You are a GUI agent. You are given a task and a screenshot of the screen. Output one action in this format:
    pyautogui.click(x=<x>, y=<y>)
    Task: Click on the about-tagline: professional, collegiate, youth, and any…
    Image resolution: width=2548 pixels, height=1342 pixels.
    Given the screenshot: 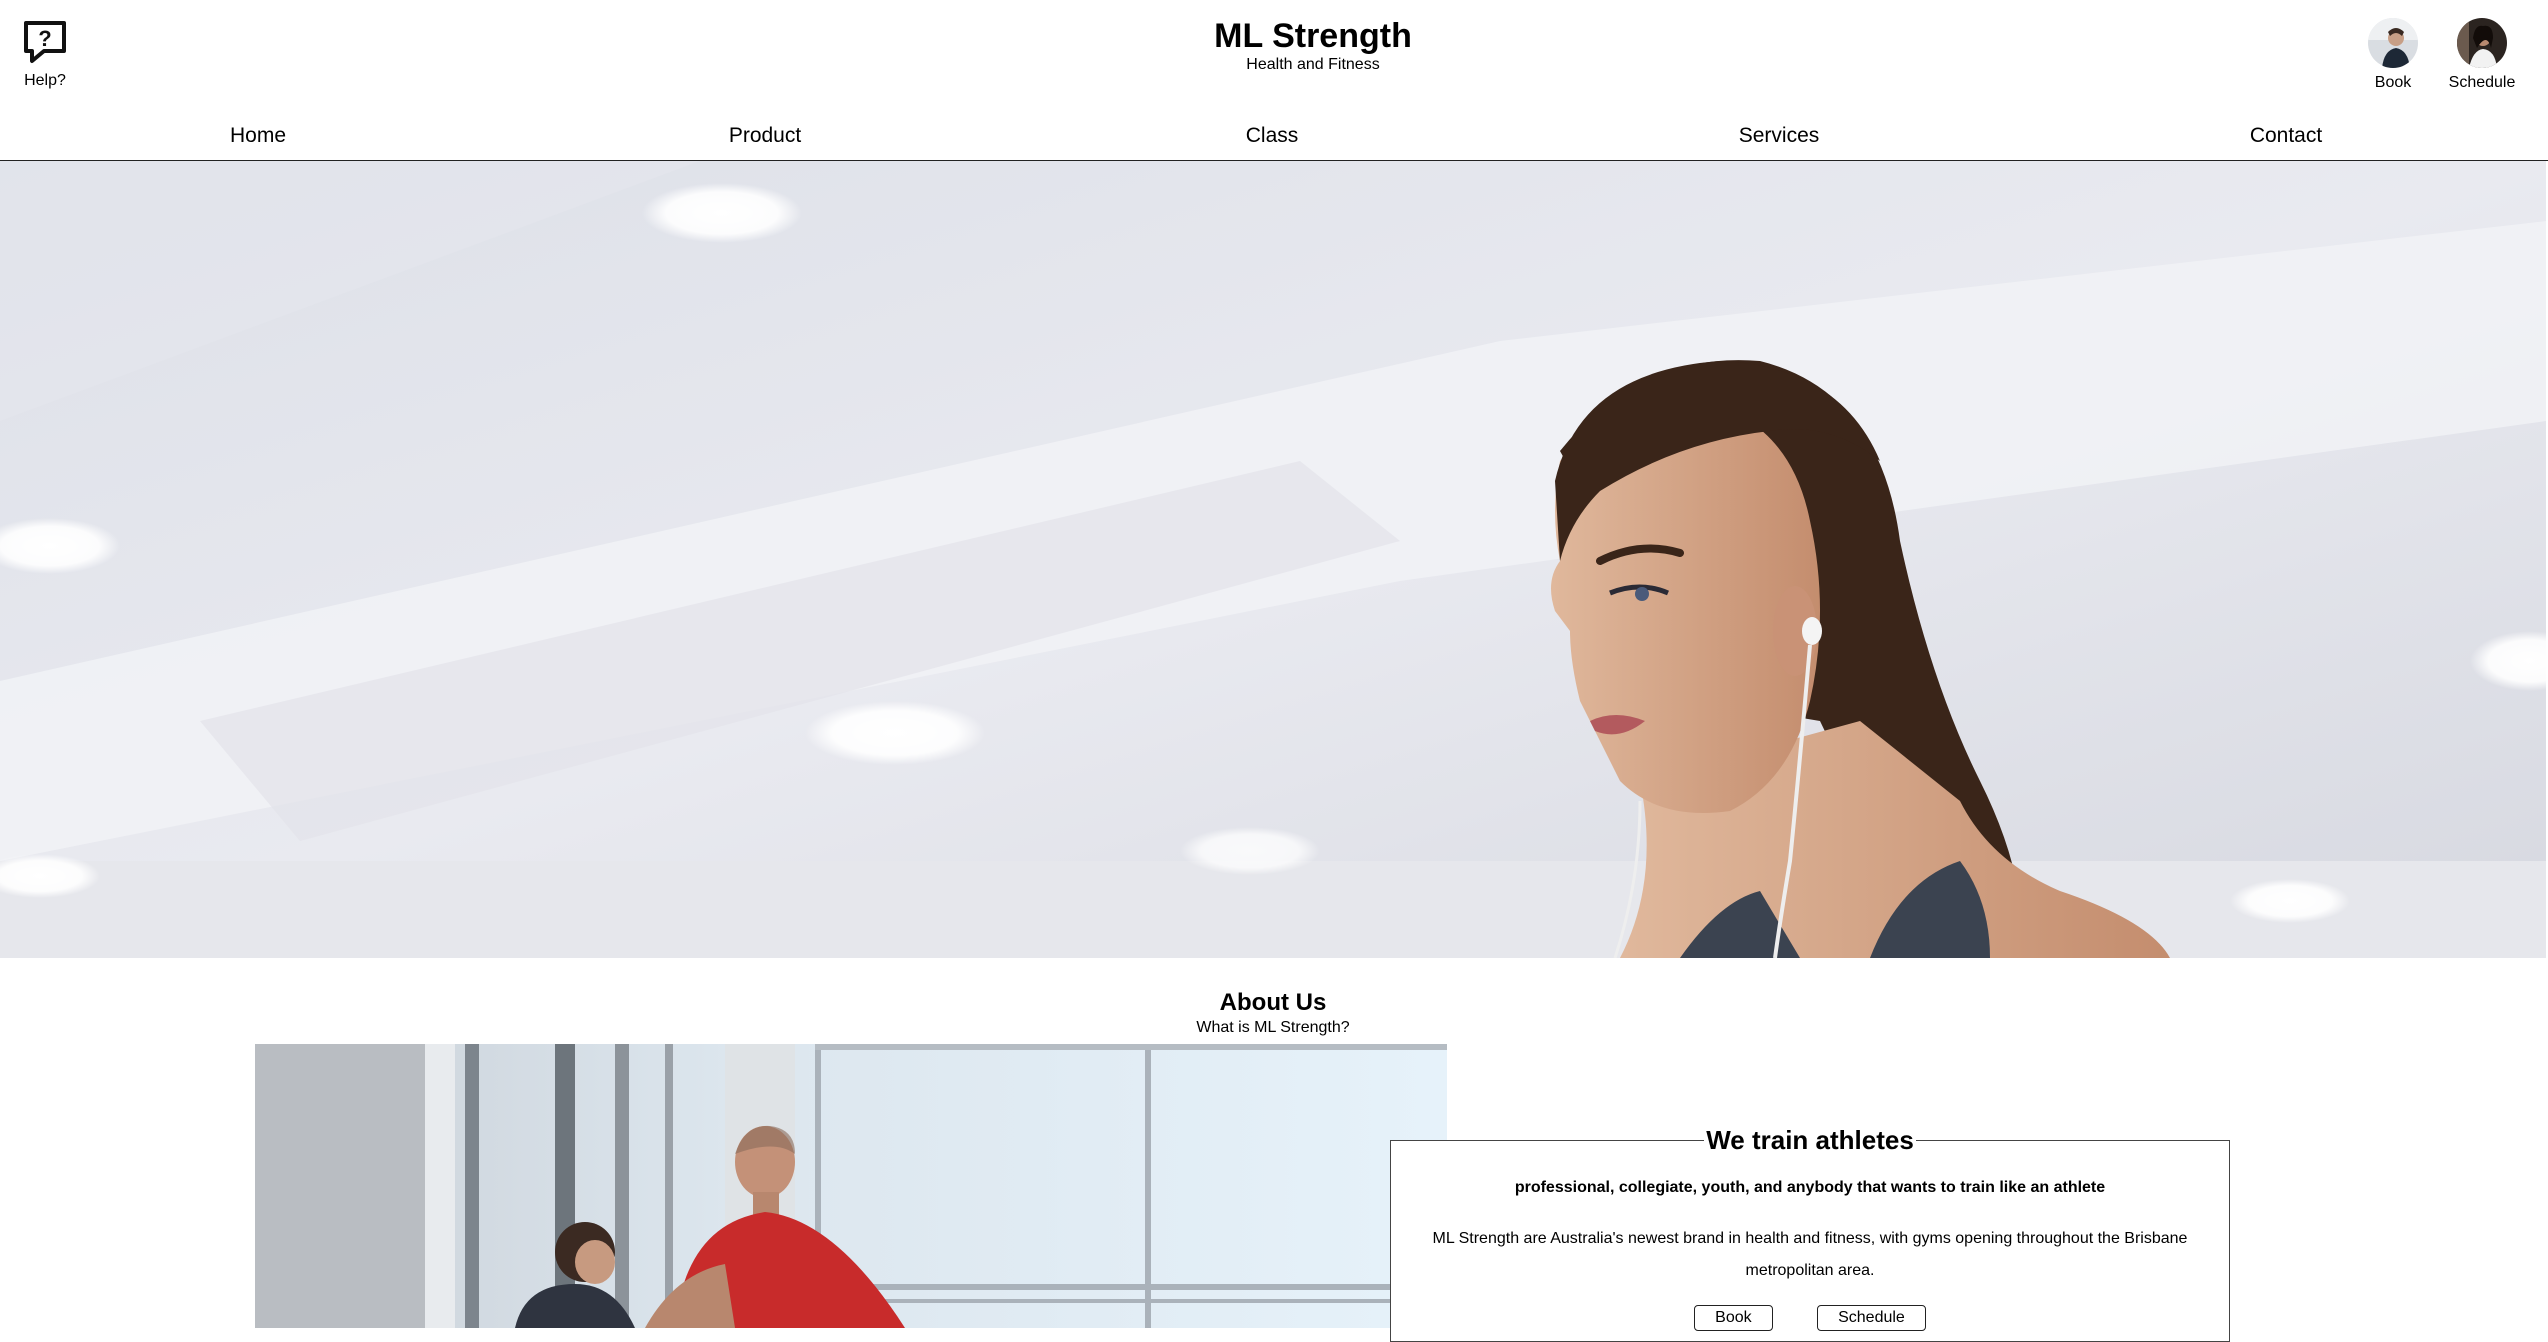 What is the action you would take?
    pyautogui.click(x=1810, y=1187)
    